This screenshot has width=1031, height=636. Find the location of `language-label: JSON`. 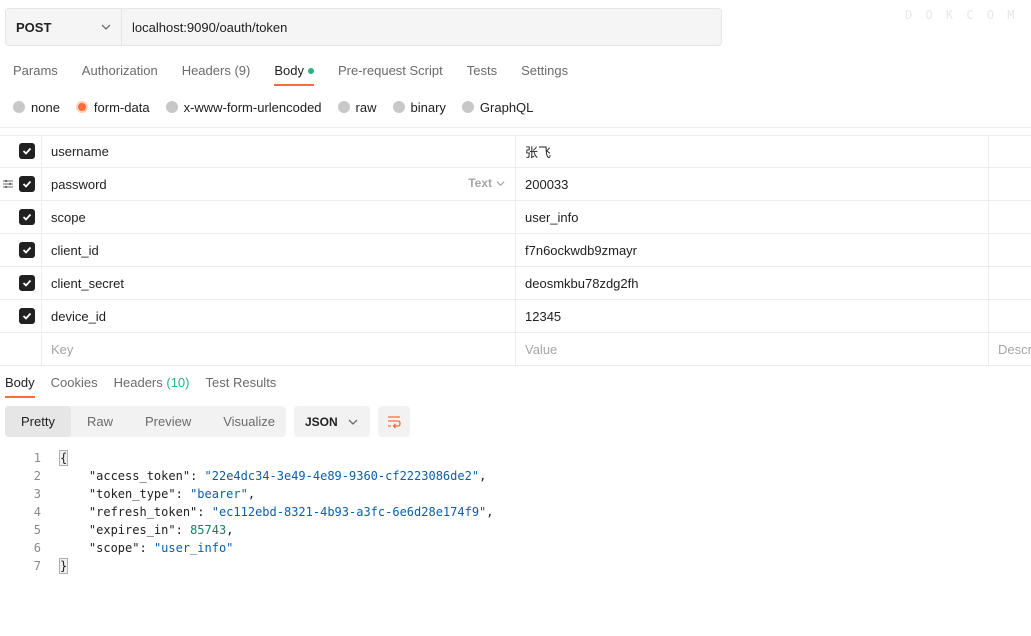

language-label: JSON is located at coordinates (321, 421).